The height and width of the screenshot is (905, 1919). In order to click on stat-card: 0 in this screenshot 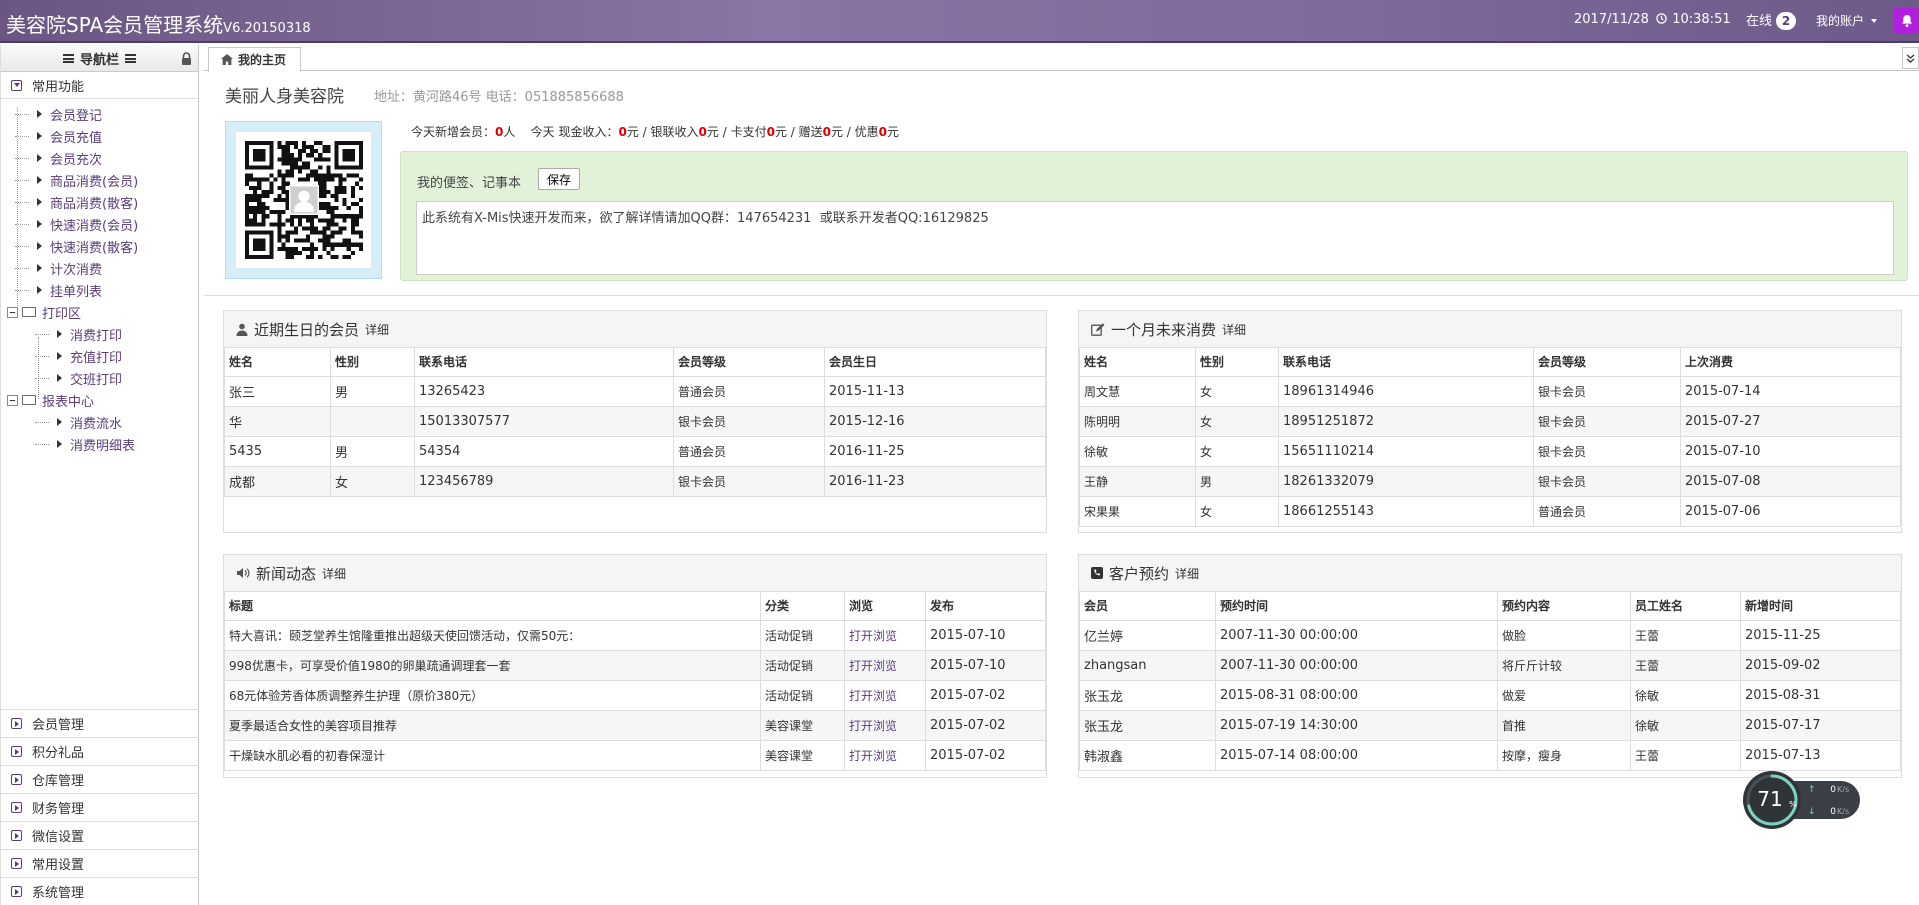, I will do `click(770, 132)`.